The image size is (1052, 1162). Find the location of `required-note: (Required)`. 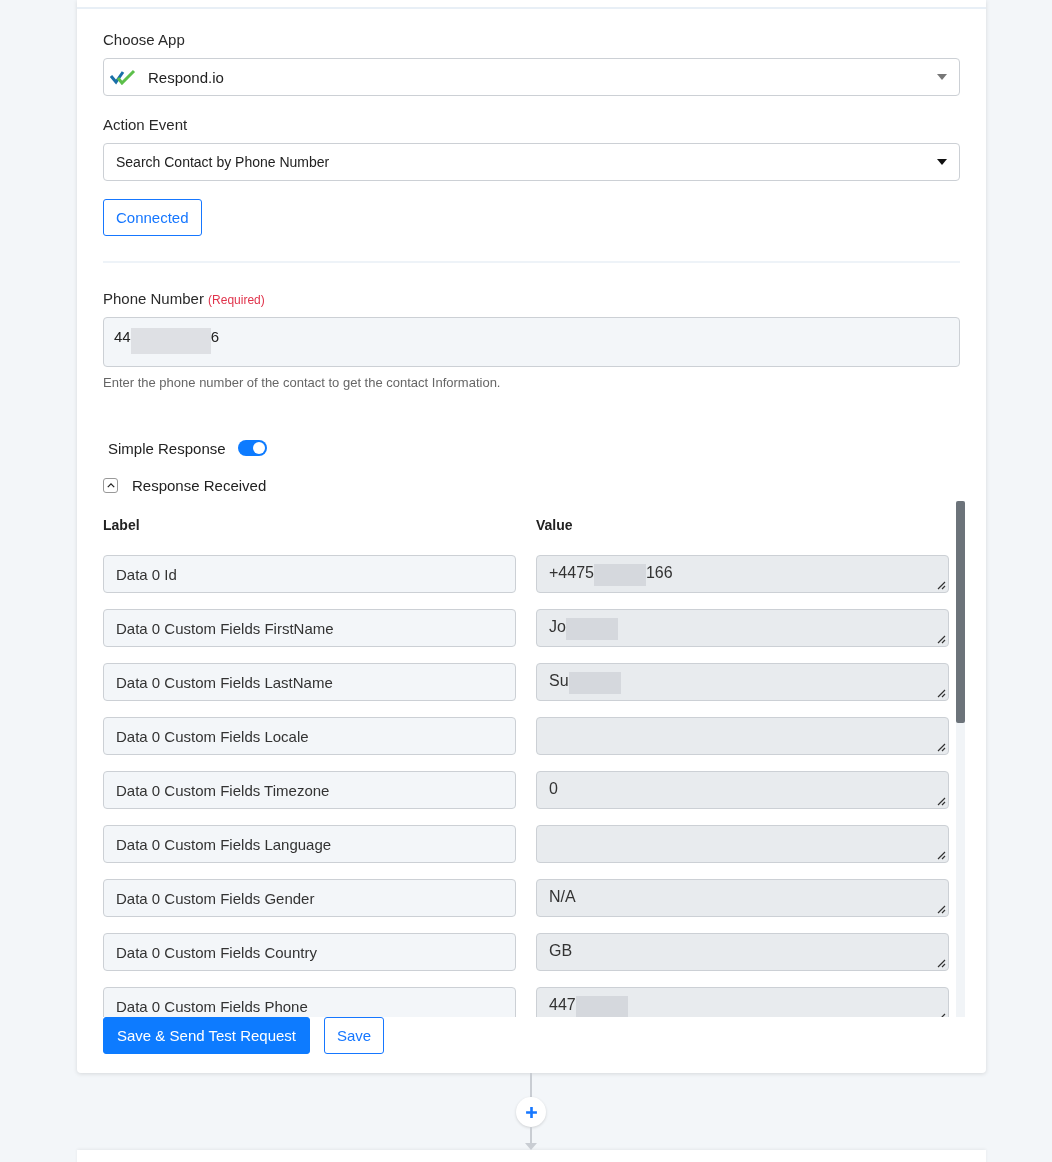

required-note: (Required) is located at coordinates (236, 300).